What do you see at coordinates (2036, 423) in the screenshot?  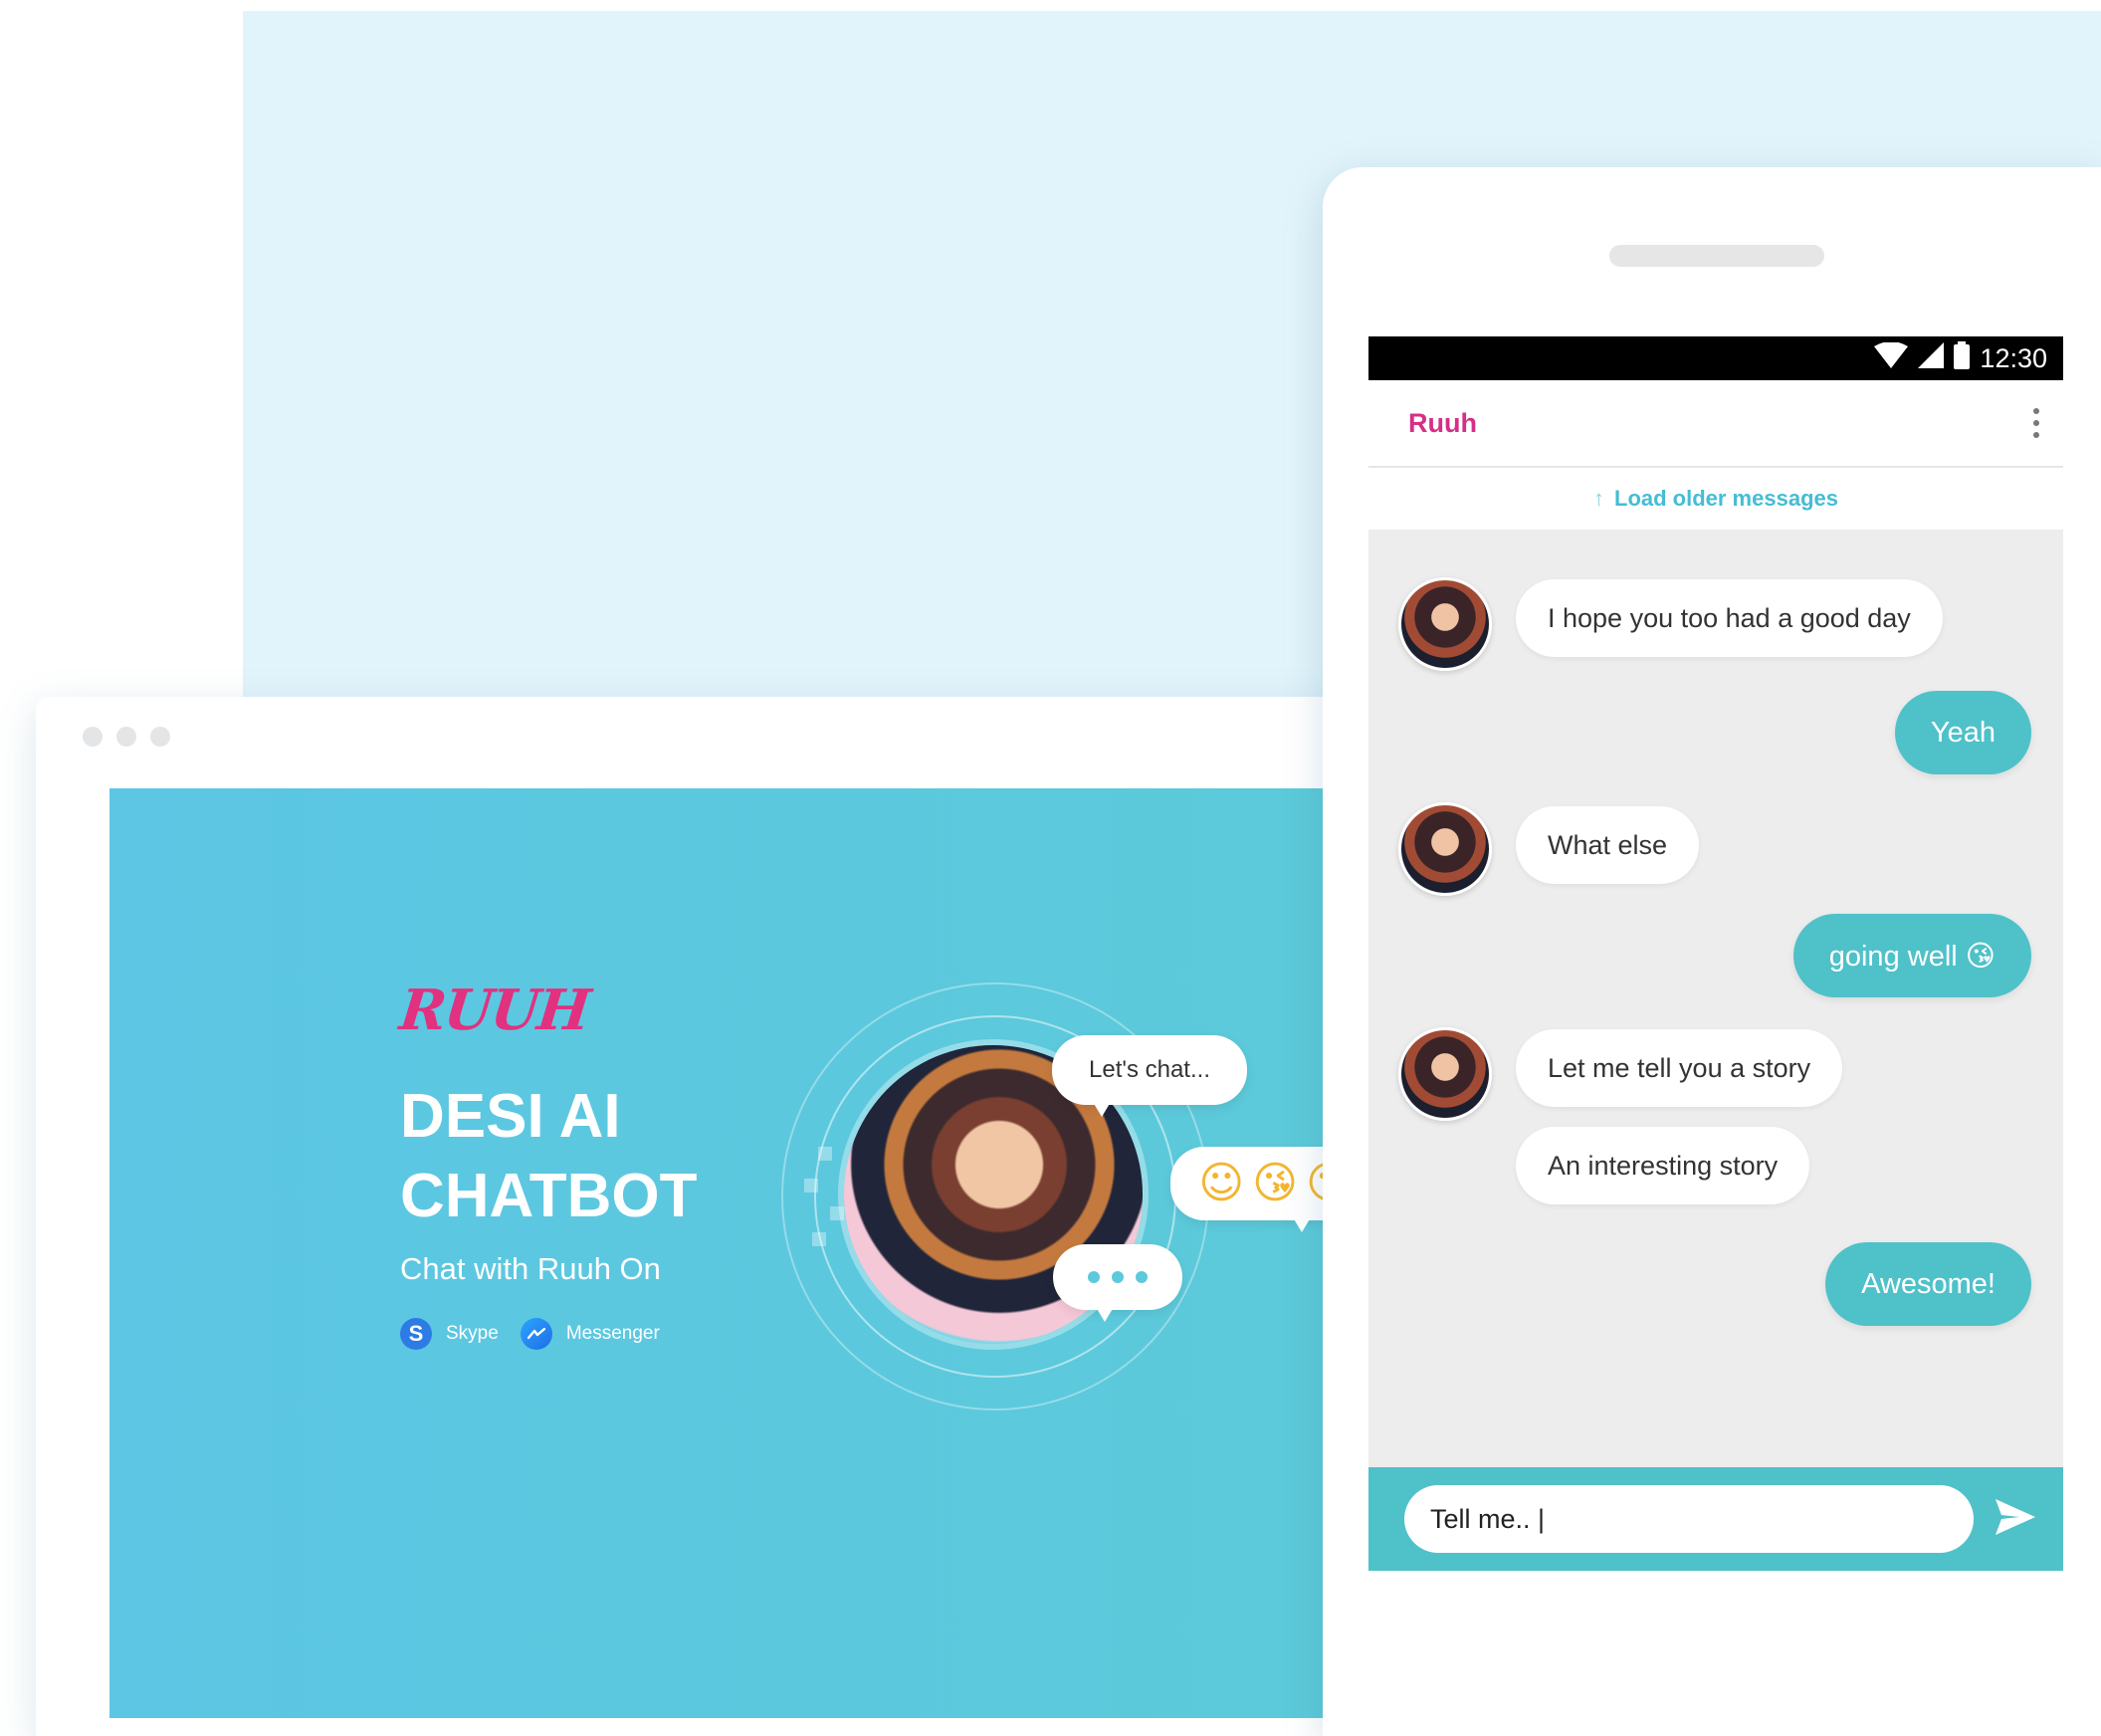 I see `more-options-icon` at bounding box center [2036, 423].